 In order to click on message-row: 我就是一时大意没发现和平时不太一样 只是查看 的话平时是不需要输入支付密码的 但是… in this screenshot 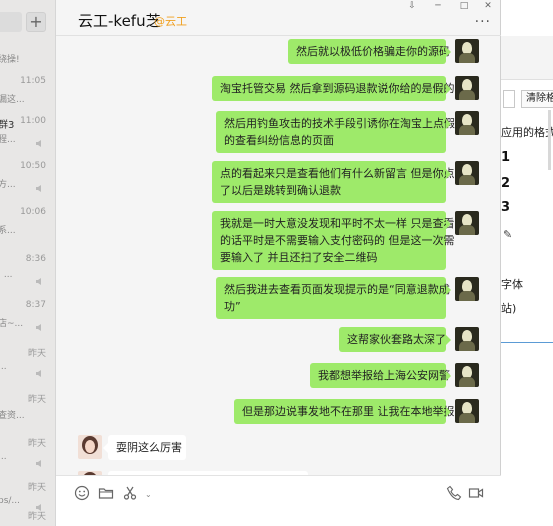, I will do `click(278, 240)`.